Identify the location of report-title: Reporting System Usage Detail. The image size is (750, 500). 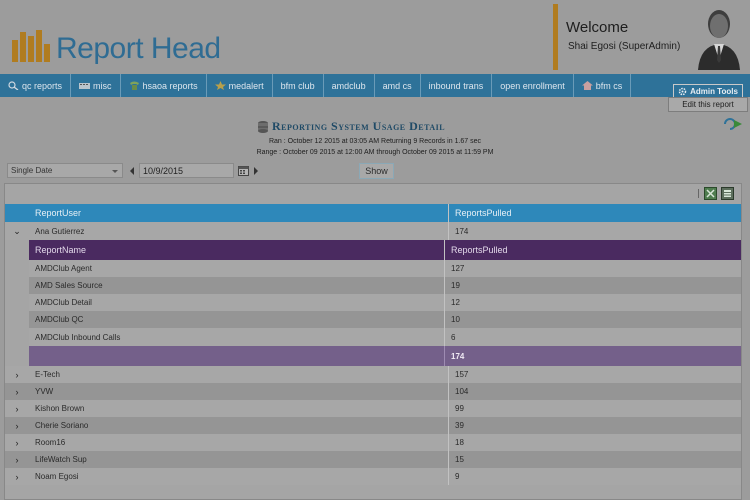
(378, 126).